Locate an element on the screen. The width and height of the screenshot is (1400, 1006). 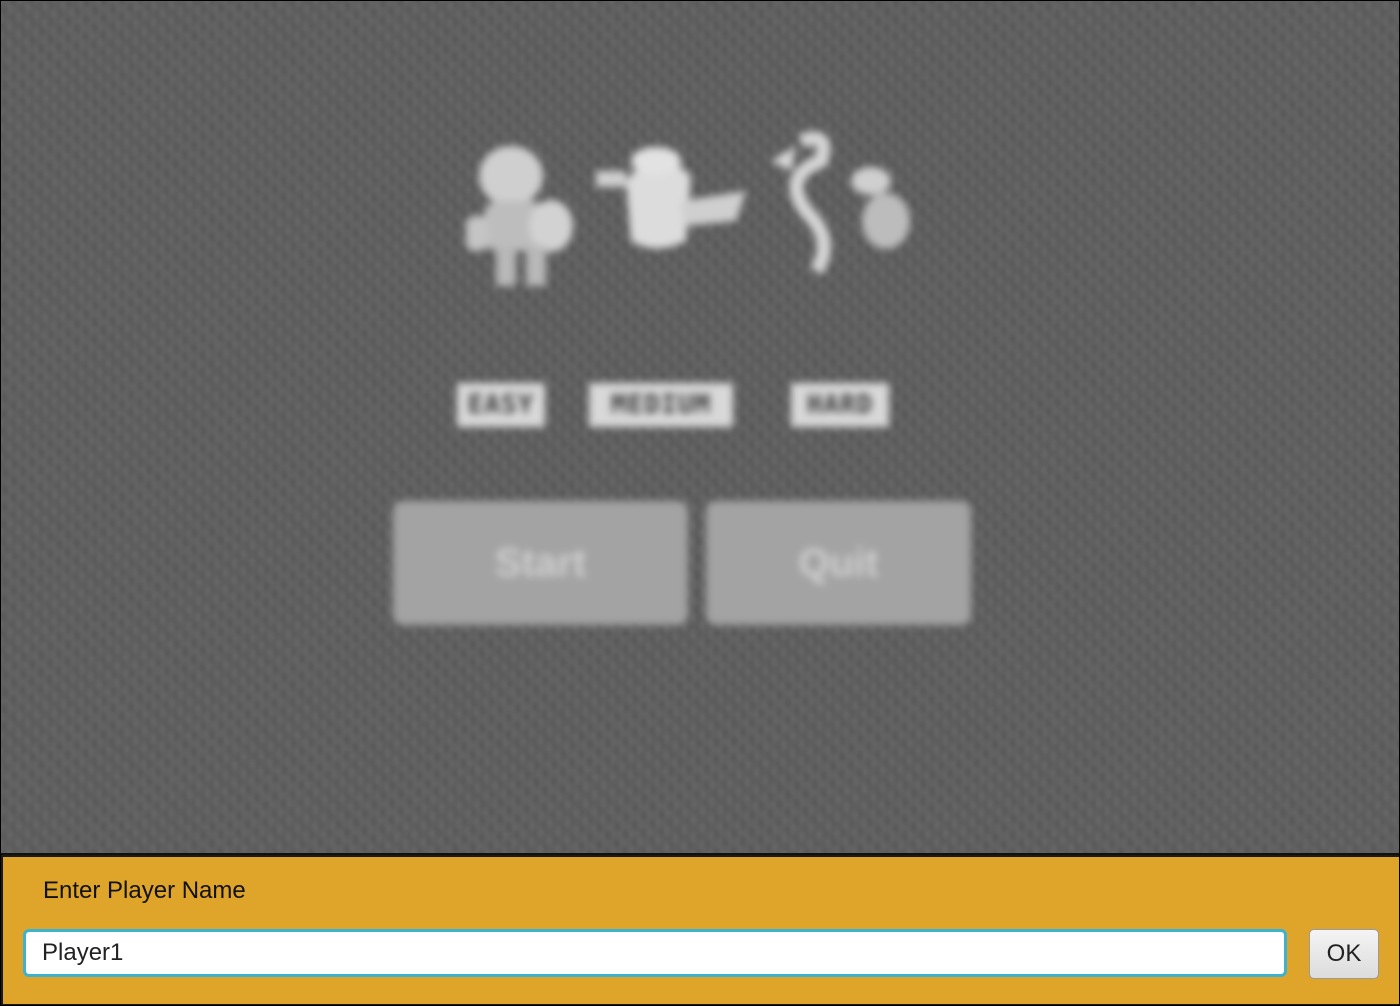
player-name-input is located at coordinates (655, 953).